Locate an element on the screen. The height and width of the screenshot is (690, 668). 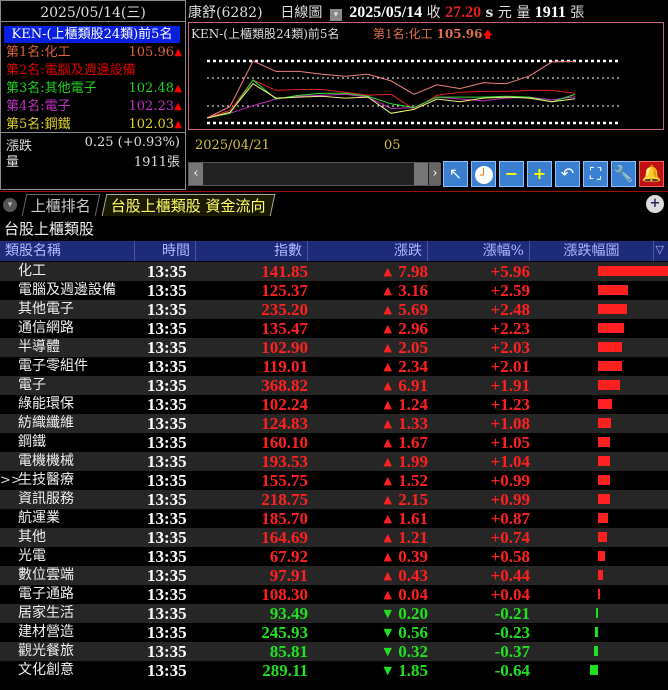
volume-label: 量 is located at coordinates (13, 162).